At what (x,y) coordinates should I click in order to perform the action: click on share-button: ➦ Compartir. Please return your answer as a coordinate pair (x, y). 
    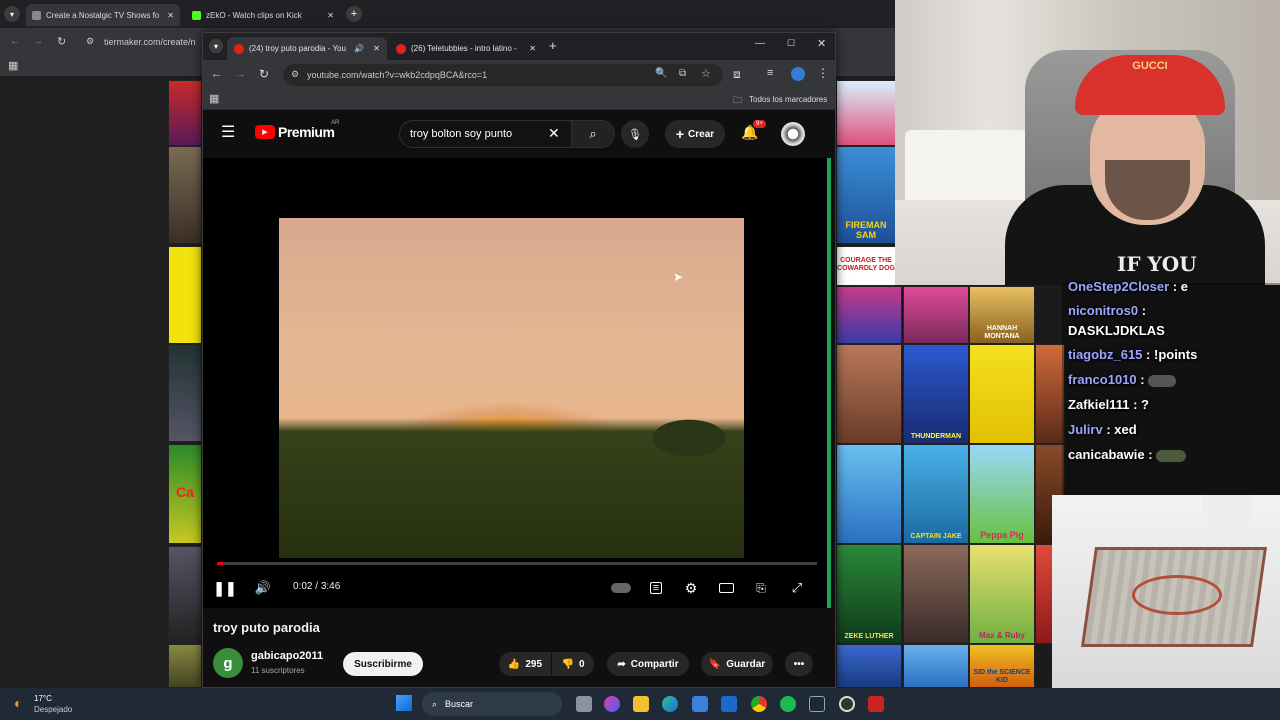
    Looking at the image, I should click on (648, 664).